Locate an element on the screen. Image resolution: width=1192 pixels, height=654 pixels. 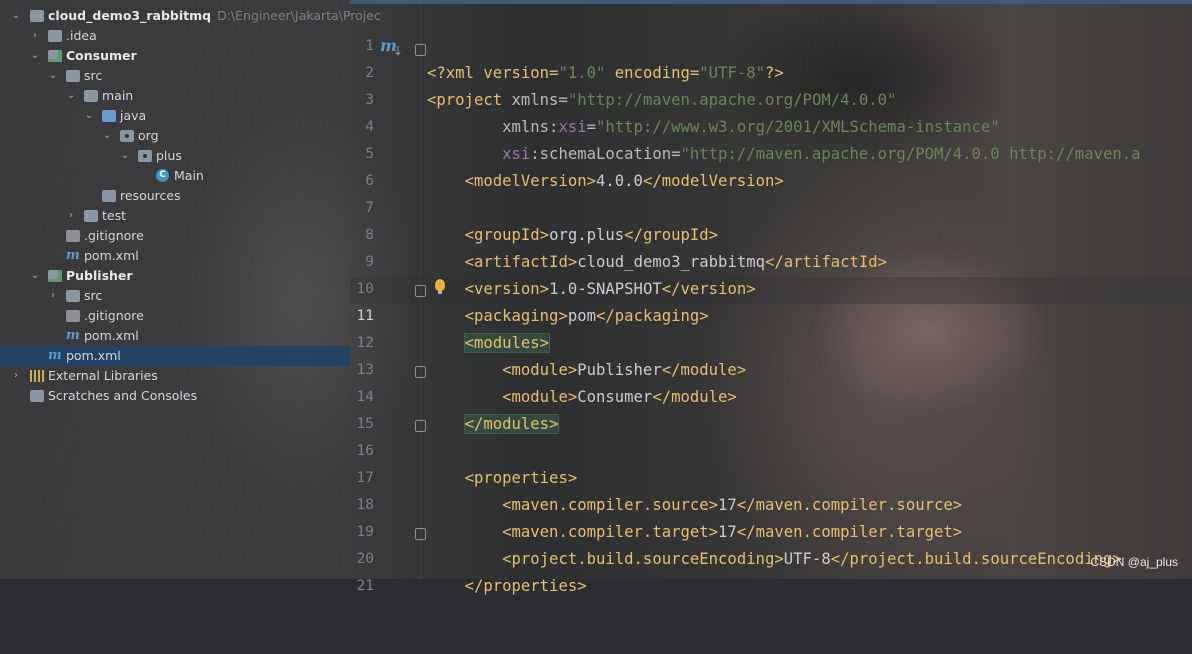
tree-item-consumer: ⌄ Consumer is located at coordinates (175, 56).